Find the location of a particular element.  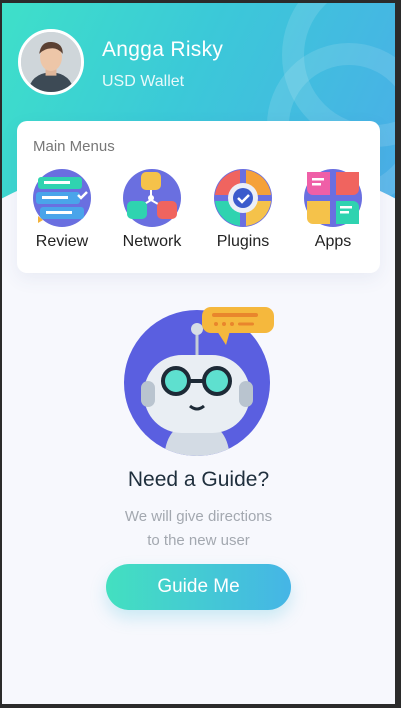

menu-item-plugins: Plugins is located at coordinates (243, 209).